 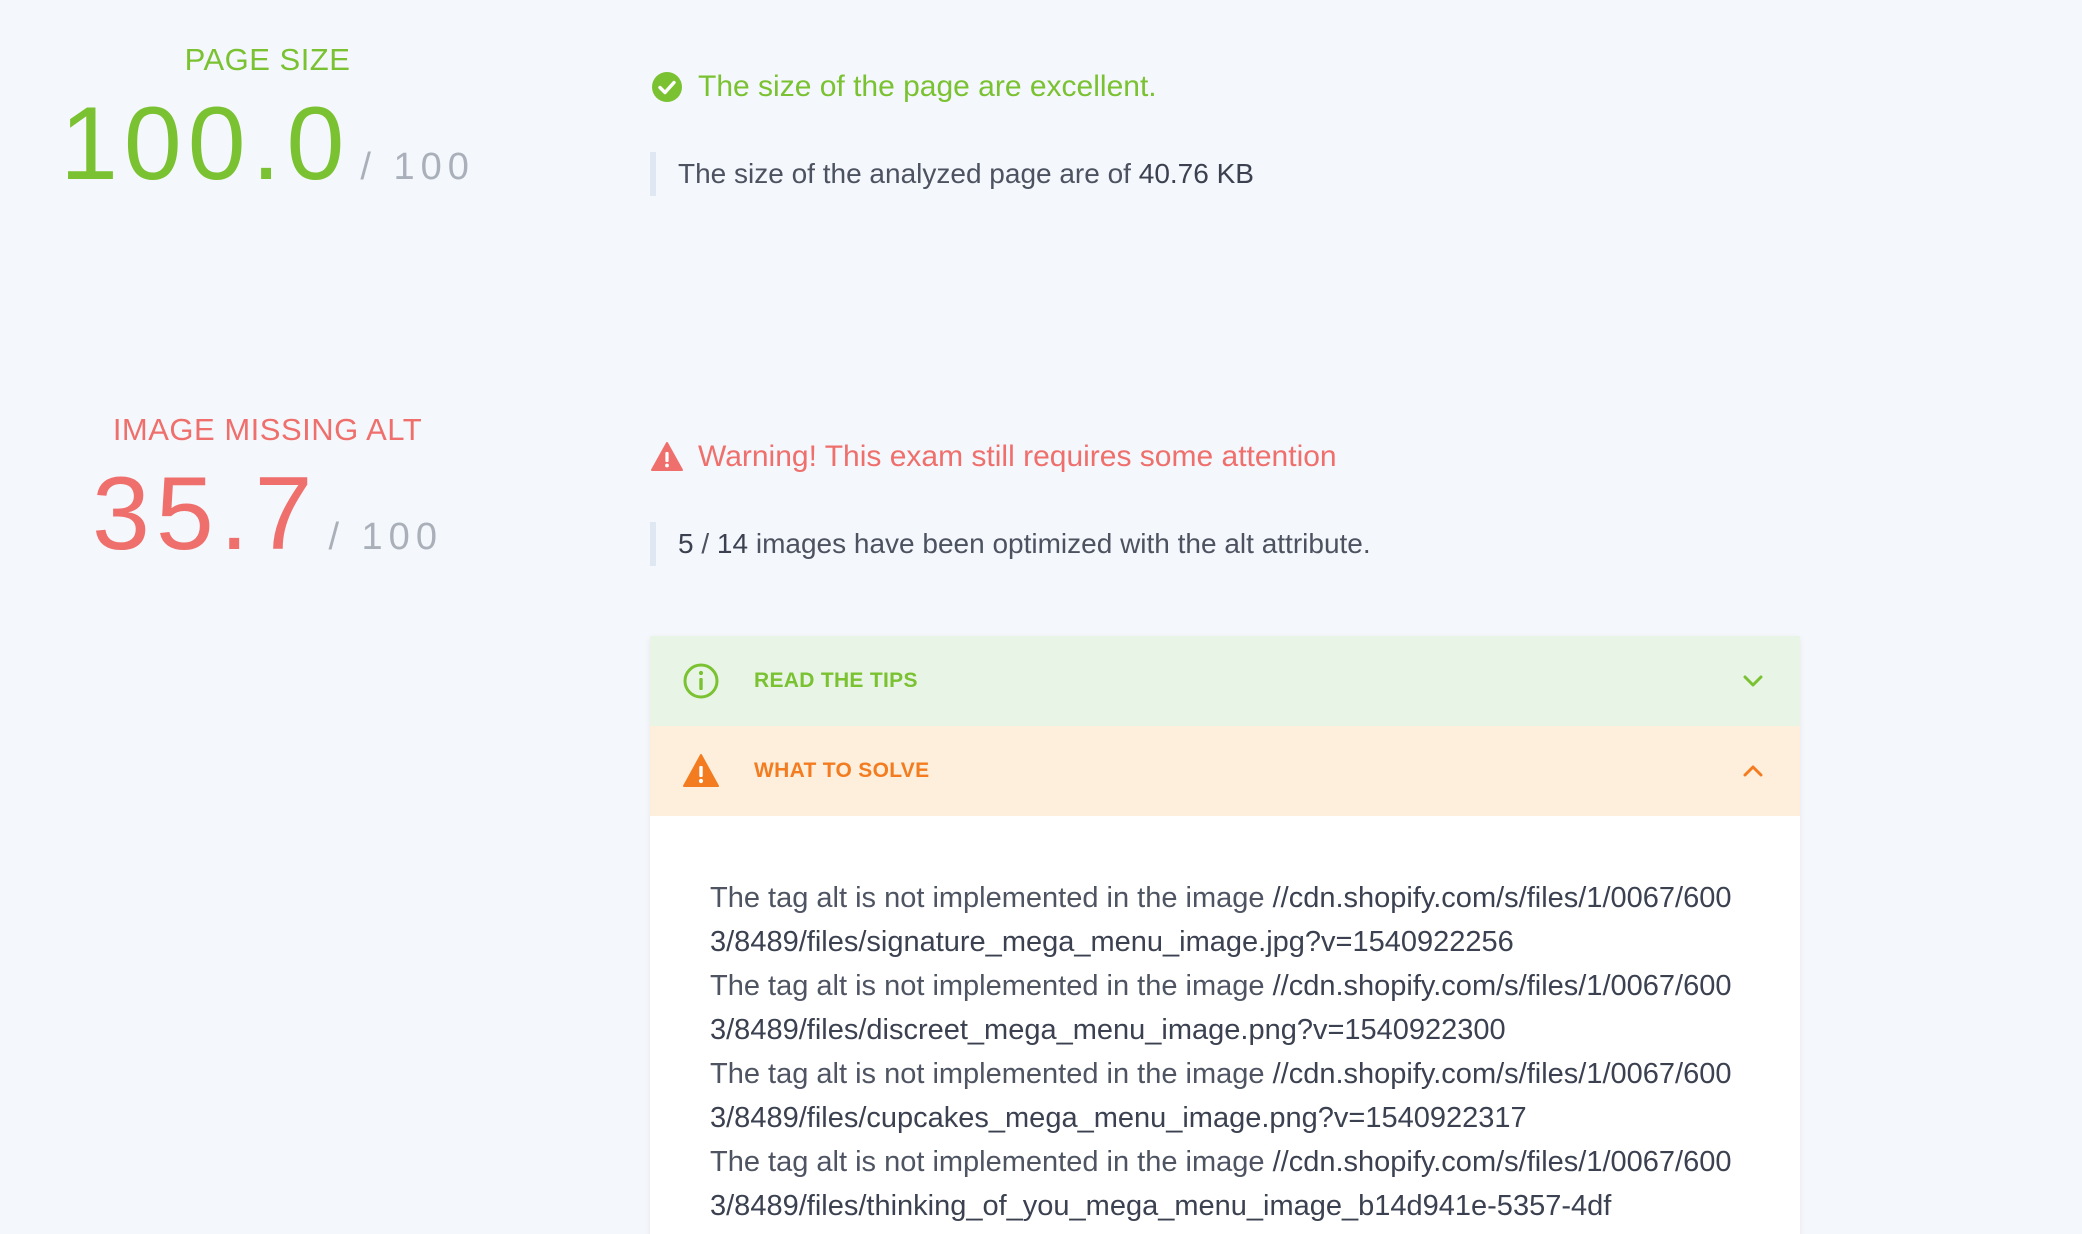 What do you see at coordinates (842, 770) in the screenshot?
I see `what-to-solve-label: WHAT TO SOLVE` at bounding box center [842, 770].